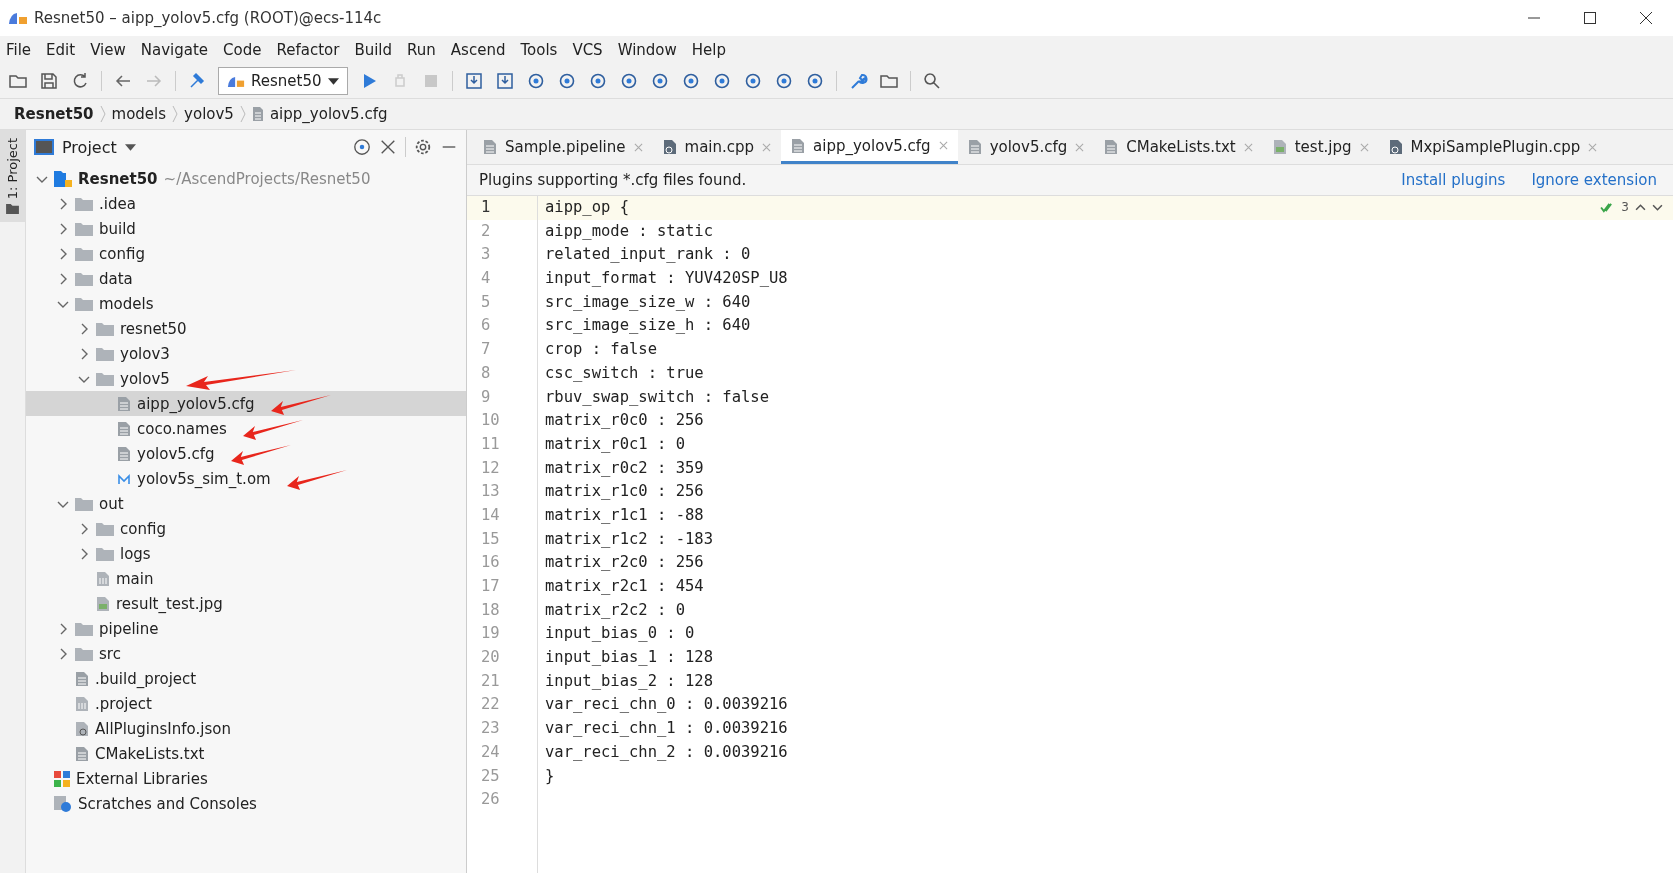 This screenshot has width=1673, height=873. I want to click on tree-item: coco.names, so click(246, 428).